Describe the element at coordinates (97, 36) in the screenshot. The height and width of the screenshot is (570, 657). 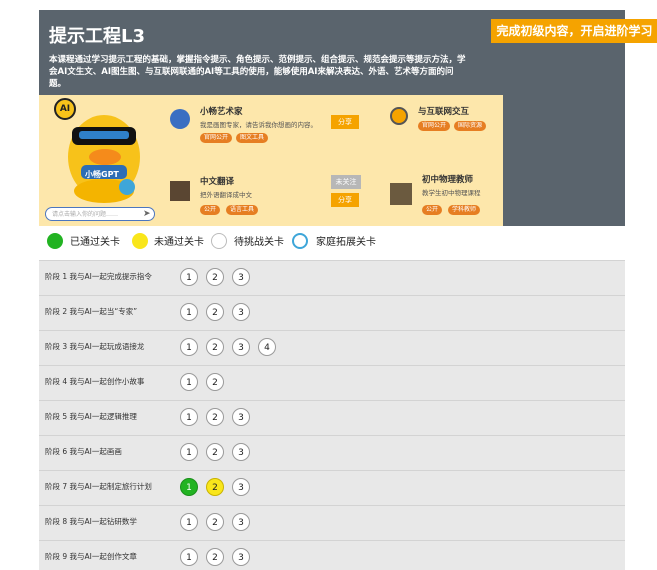
I see `page-title: 提示工程L3` at that location.